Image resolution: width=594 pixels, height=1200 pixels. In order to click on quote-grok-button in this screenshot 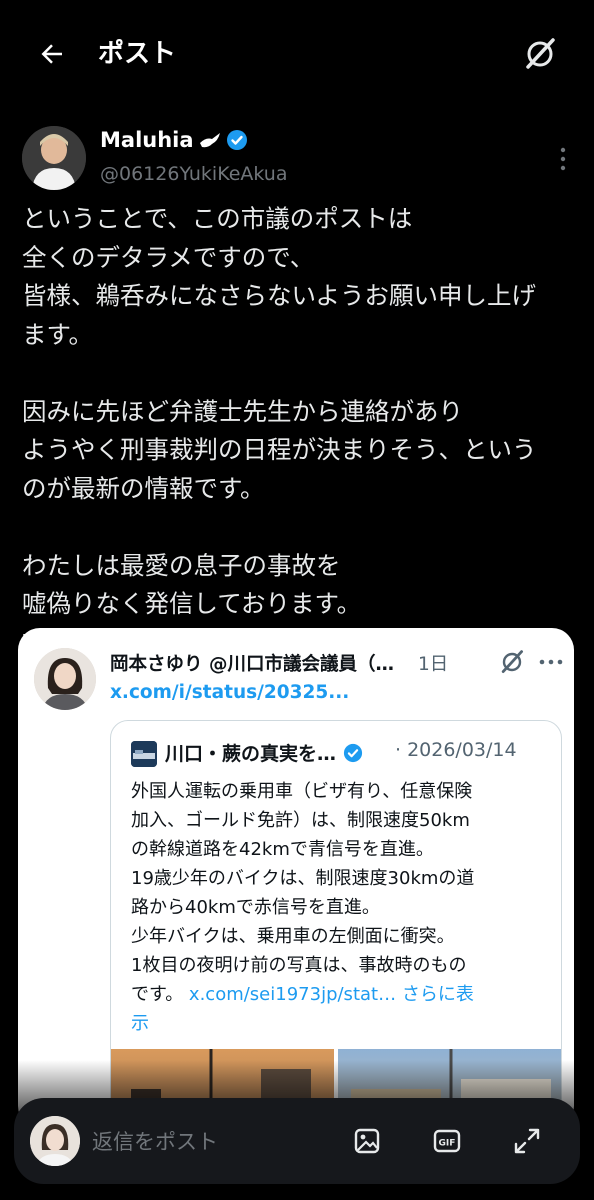, I will do `click(512, 662)`.